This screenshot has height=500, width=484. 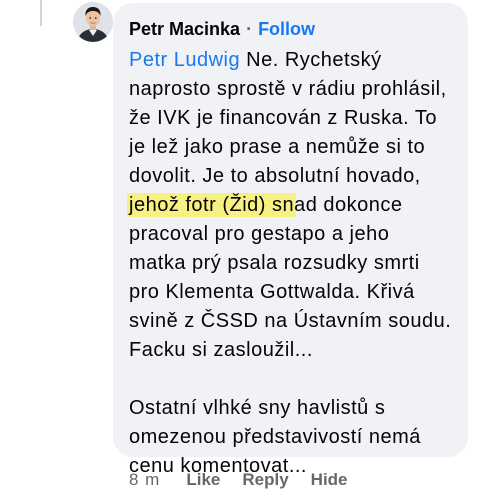 What do you see at coordinates (290, 321) in the screenshot?
I see `comment-line: svině z ČSSD na Ústavním soudu.` at bounding box center [290, 321].